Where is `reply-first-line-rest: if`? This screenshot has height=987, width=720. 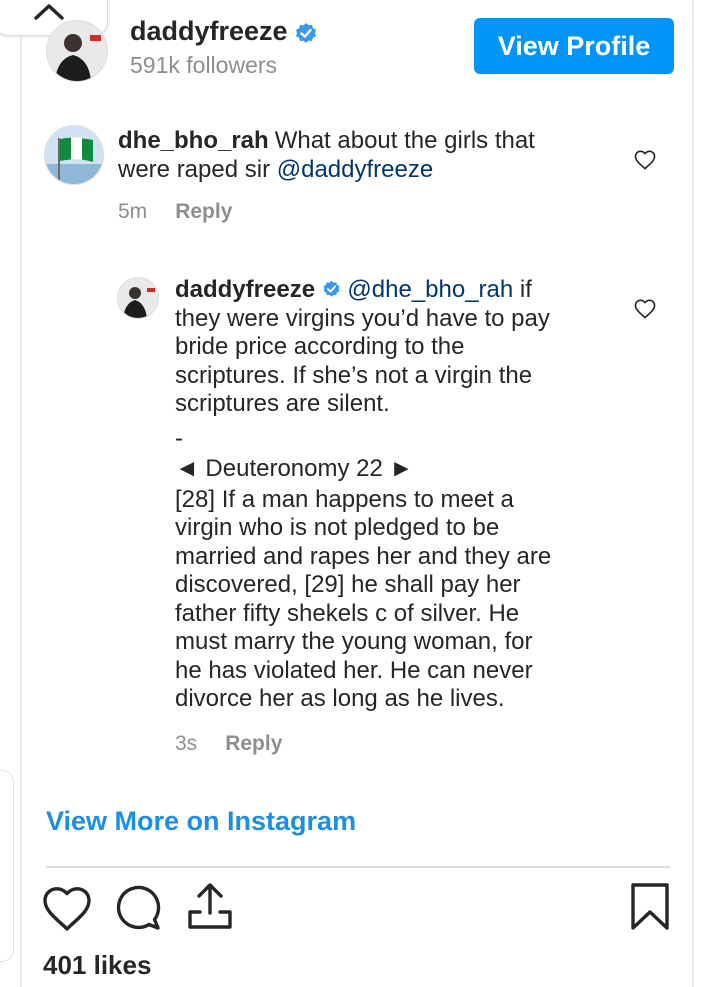
reply-first-line-rest: if is located at coordinates (525, 289).